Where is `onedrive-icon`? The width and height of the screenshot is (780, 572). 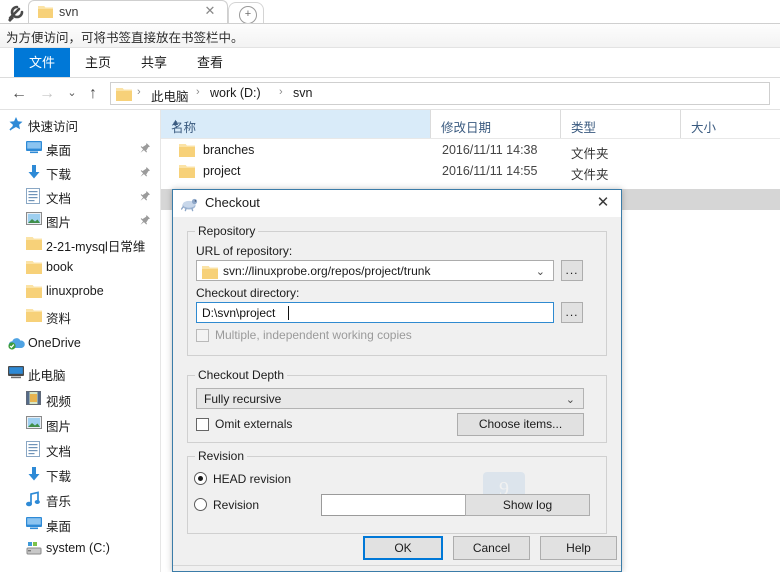 onedrive-icon is located at coordinates (16, 344).